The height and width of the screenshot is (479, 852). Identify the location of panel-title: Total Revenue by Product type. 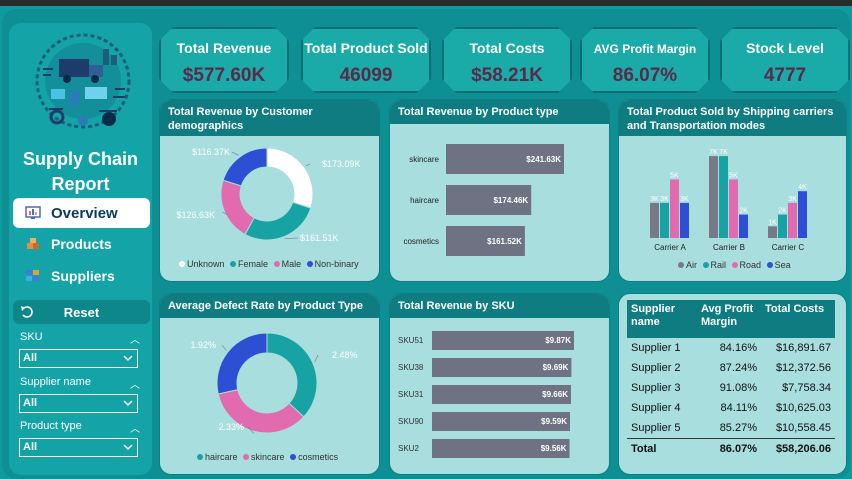
(499, 112).